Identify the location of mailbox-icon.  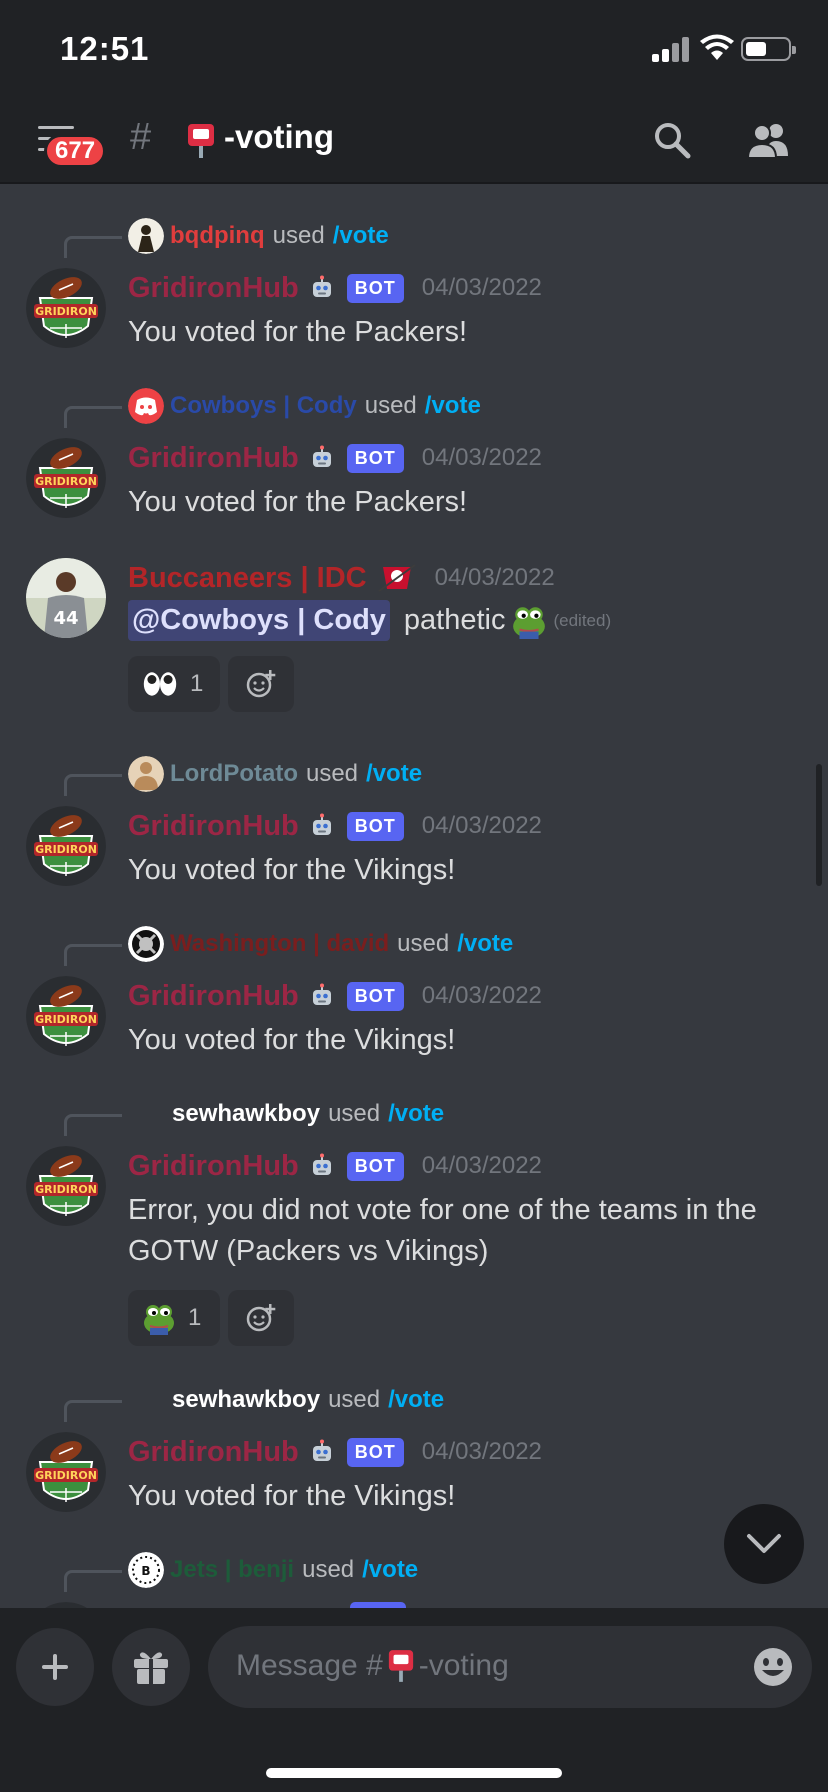
(401, 1666).